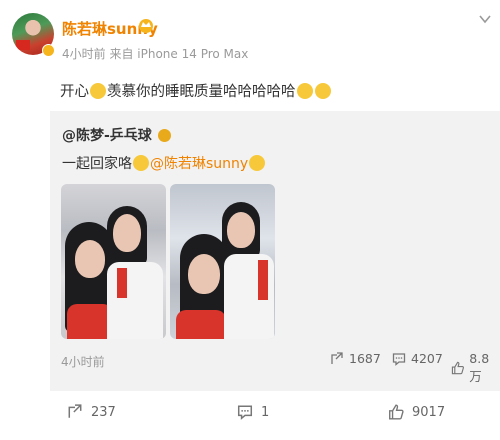  Describe the element at coordinates (201, 92) in the screenshot. I see `post-text-body: 羡慕你的睡眠质量哈哈哈哈哈` at that location.